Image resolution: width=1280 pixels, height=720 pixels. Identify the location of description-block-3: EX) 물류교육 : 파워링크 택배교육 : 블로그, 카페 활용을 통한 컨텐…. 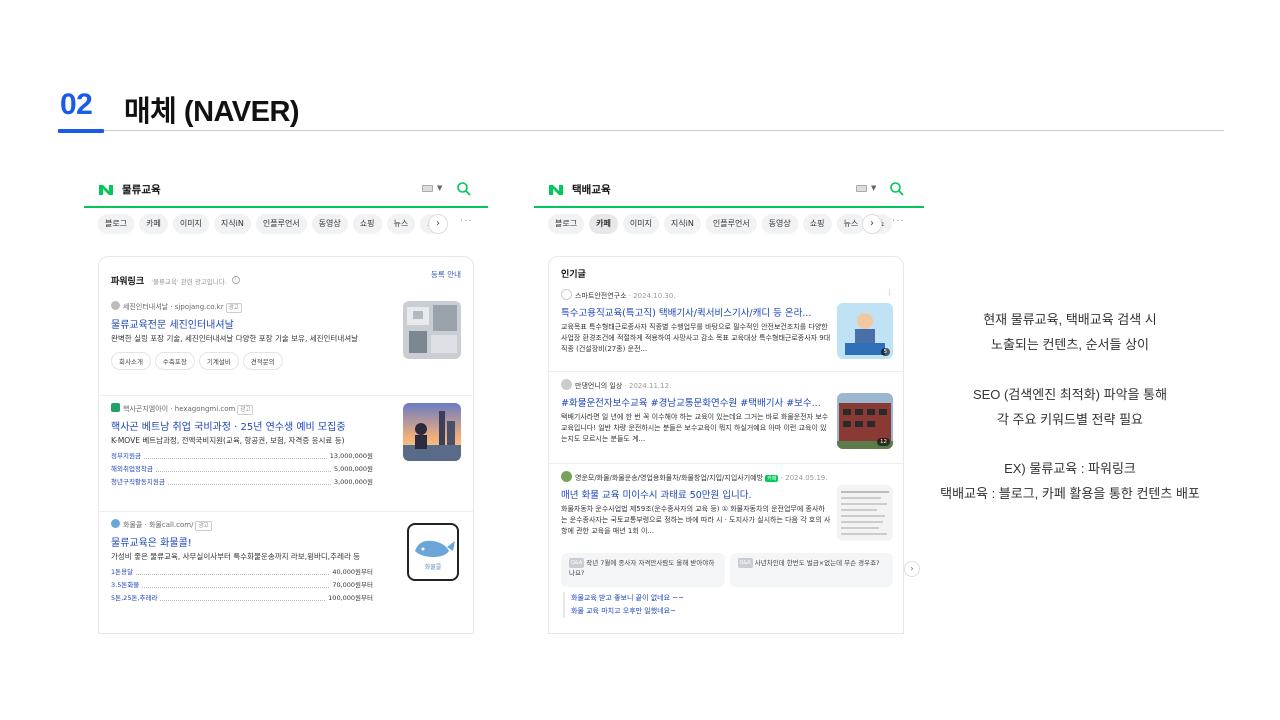
(1070, 481).